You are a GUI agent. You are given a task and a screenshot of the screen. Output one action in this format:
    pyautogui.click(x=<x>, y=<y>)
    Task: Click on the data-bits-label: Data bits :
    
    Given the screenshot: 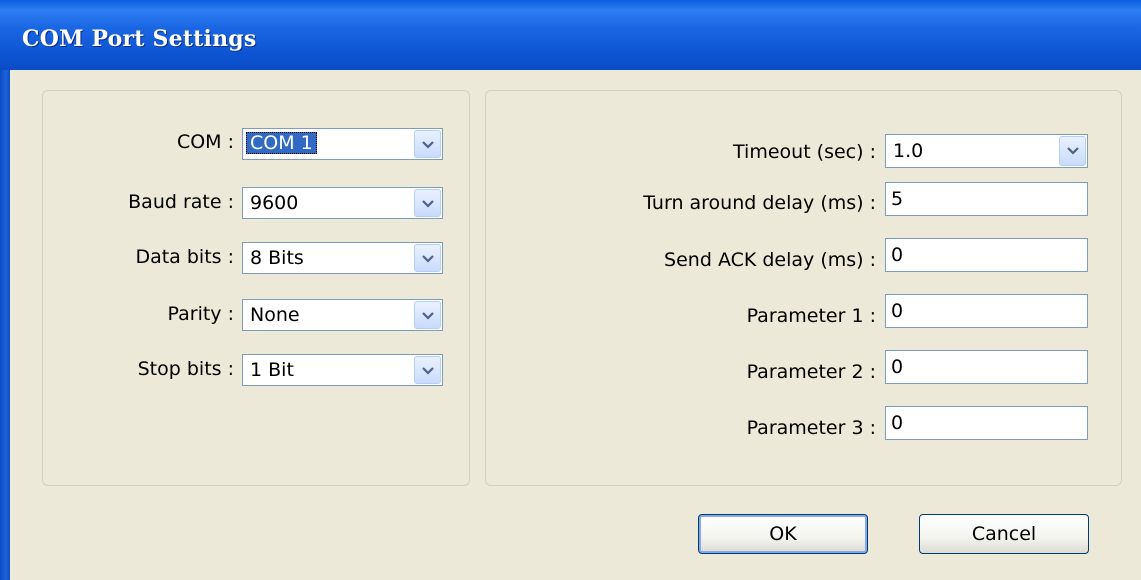 What is the action you would take?
    pyautogui.click(x=184, y=257)
    